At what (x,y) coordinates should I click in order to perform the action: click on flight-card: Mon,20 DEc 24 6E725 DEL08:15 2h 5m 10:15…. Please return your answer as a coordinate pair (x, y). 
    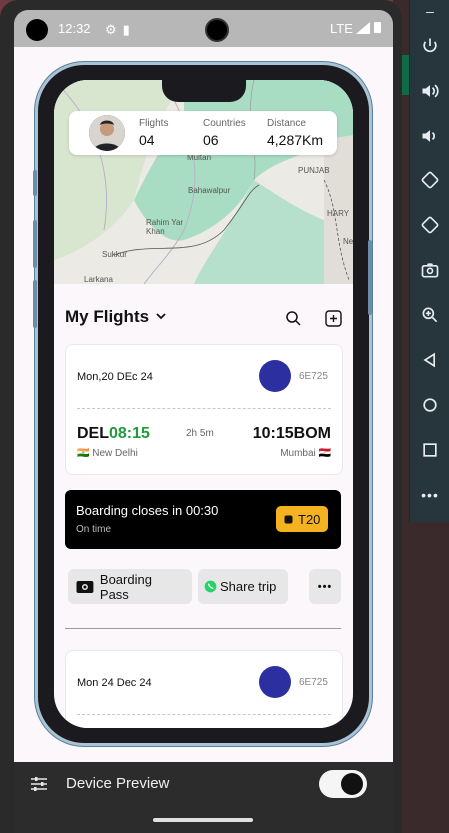
    Looking at the image, I should click on (204, 409).